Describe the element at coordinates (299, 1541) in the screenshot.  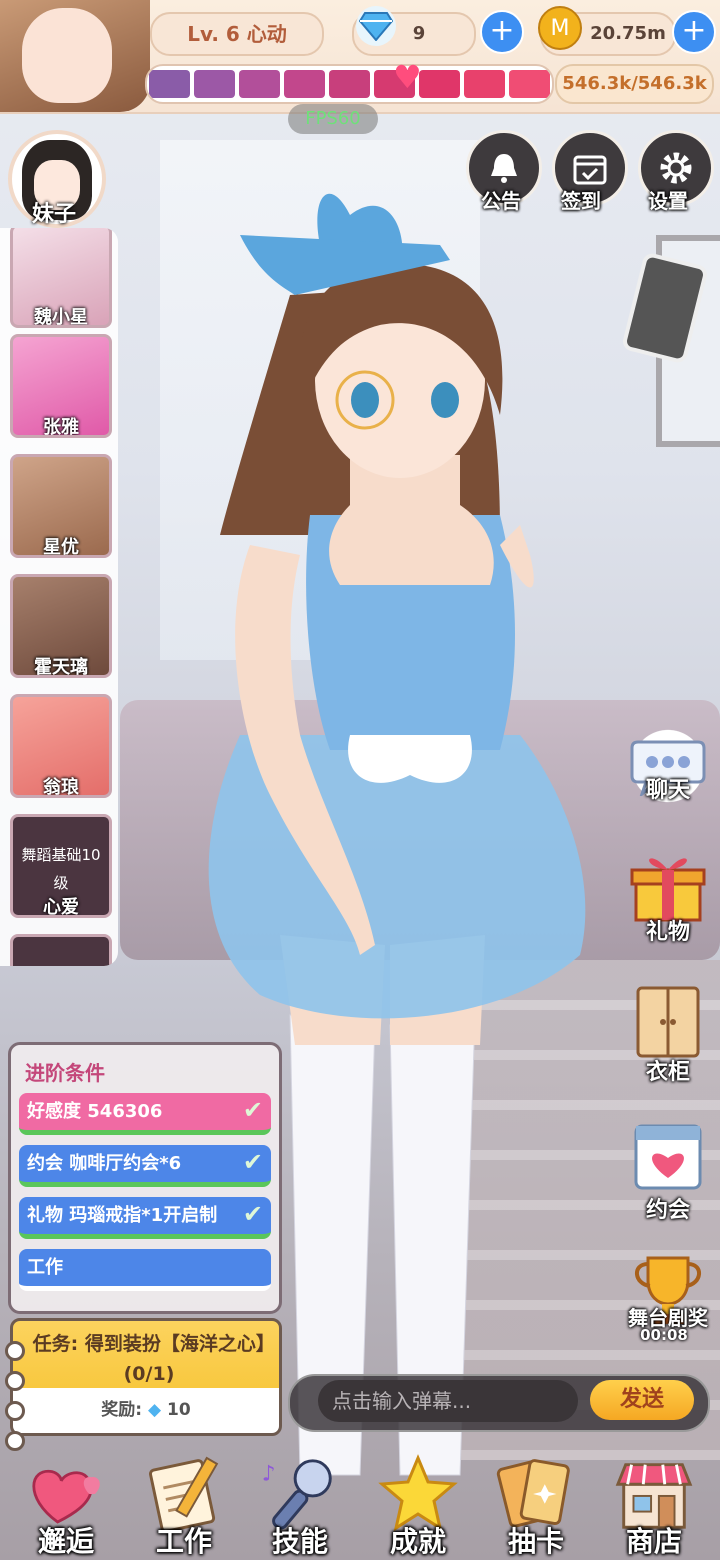
I see `nav-label: 技能` at that location.